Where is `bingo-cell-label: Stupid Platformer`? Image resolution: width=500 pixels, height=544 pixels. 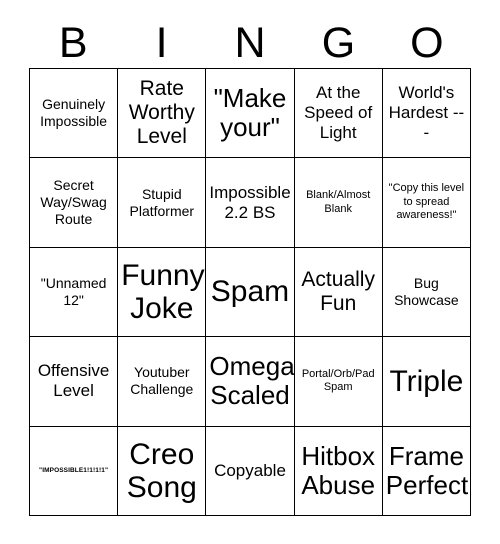
bingo-cell-label: Stupid Platformer is located at coordinates (162, 202).